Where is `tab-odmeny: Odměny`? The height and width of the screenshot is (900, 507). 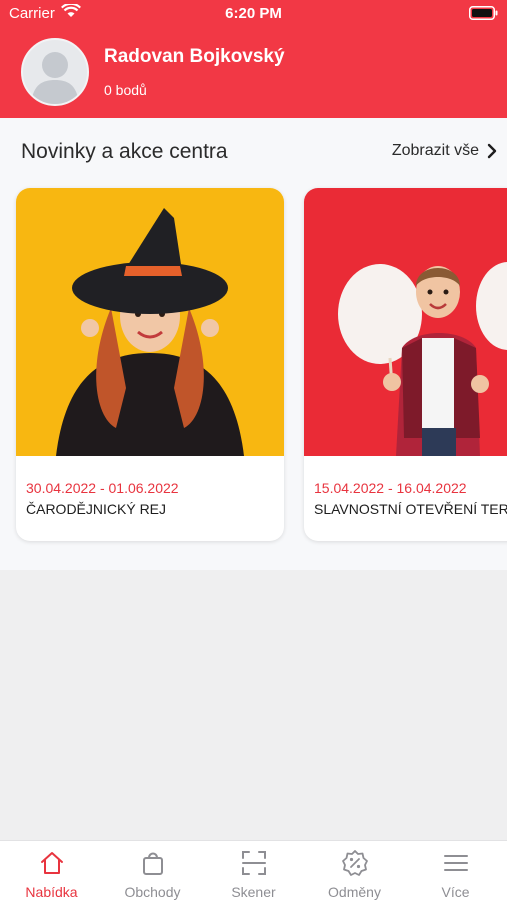
tab-odmeny: Odměny is located at coordinates (354, 870).